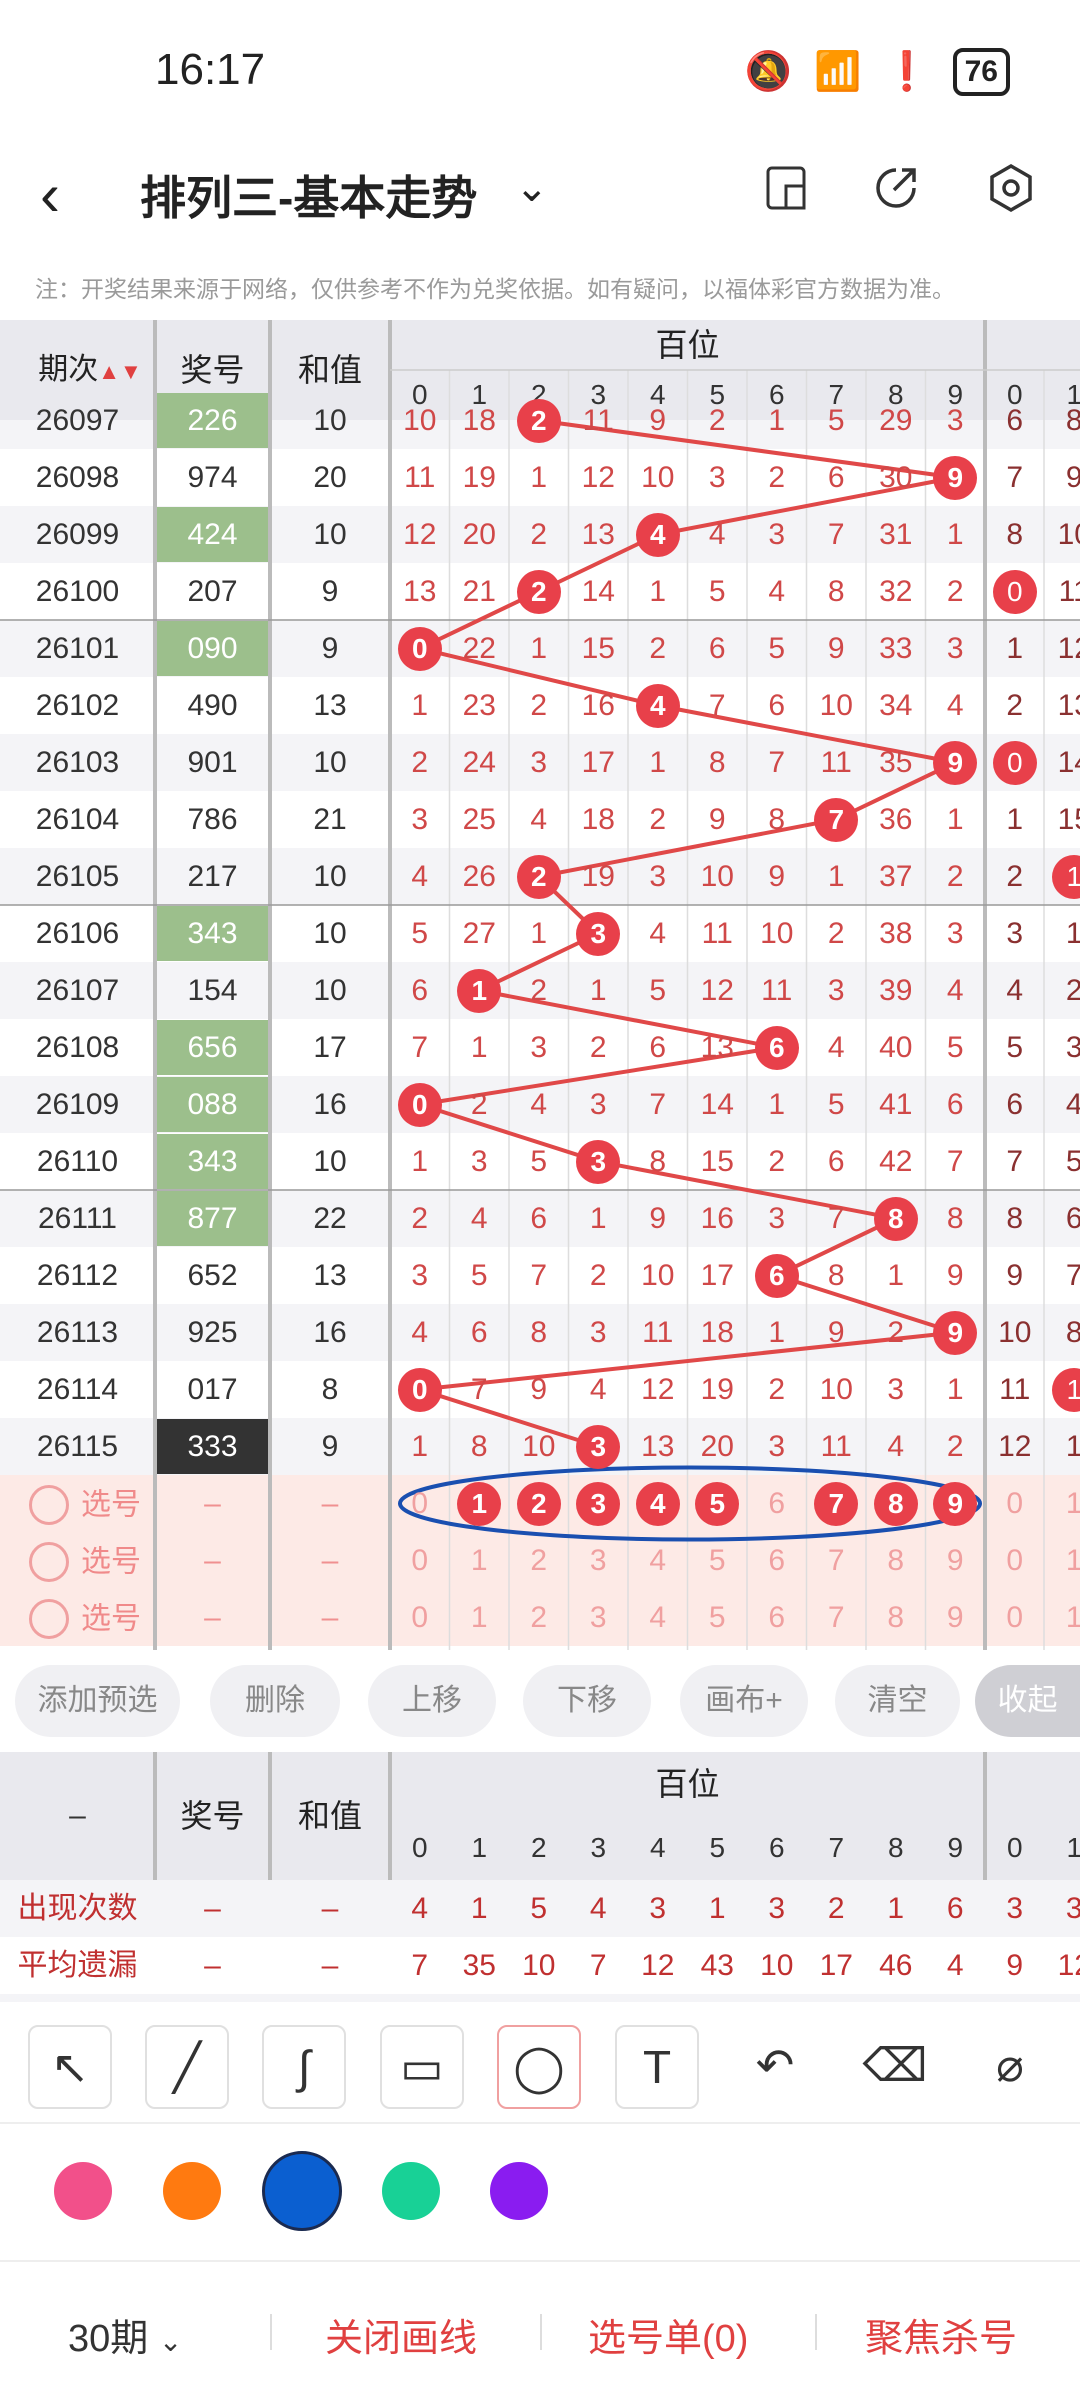 This screenshot has width=1080, height=2402. What do you see at coordinates (668, 2334) in the screenshot?
I see `pick-list-button: 选号单(0)` at bounding box center [668, 2334].